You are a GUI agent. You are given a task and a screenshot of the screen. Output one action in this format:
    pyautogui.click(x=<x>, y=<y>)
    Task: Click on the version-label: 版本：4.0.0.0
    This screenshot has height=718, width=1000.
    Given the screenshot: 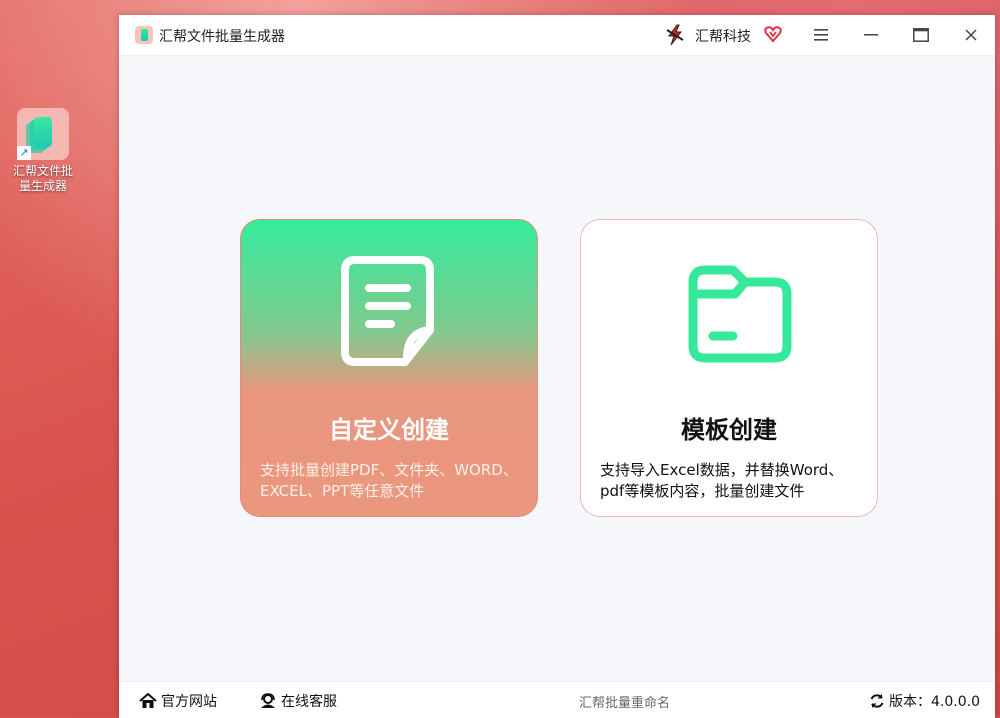 What is the action you would take?
    pyautogui.click(x=934, y=702)
    